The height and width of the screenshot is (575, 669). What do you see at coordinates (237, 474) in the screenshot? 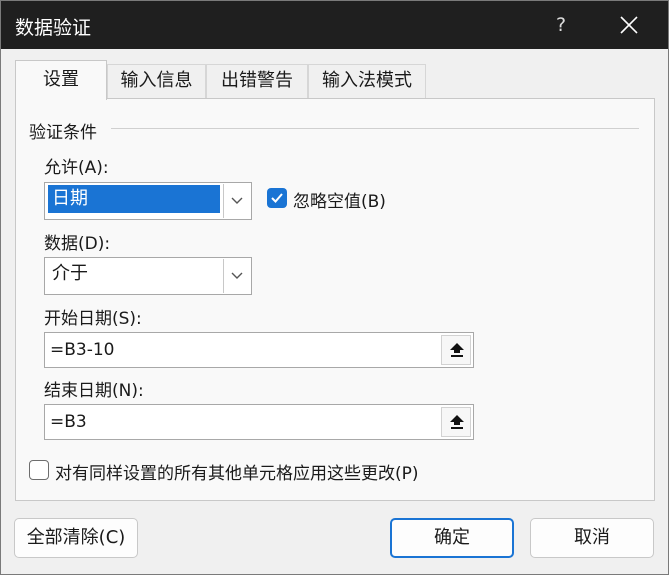
I see `apply-all-label: 对有同样设置的所有其他单元格应用这些更改(P)` at bounding box center [237, 474].